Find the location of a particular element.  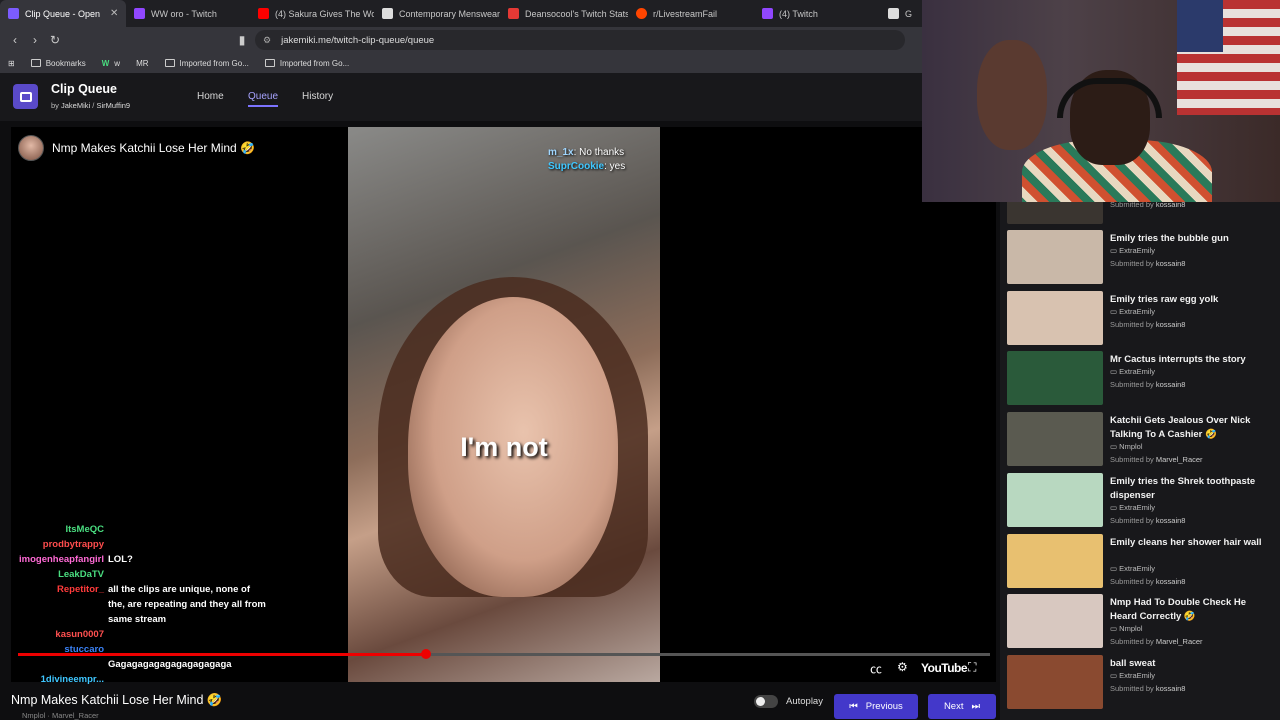

tab-label: (4) Sakura Gives The Wor is located at coordinates (324, 13).